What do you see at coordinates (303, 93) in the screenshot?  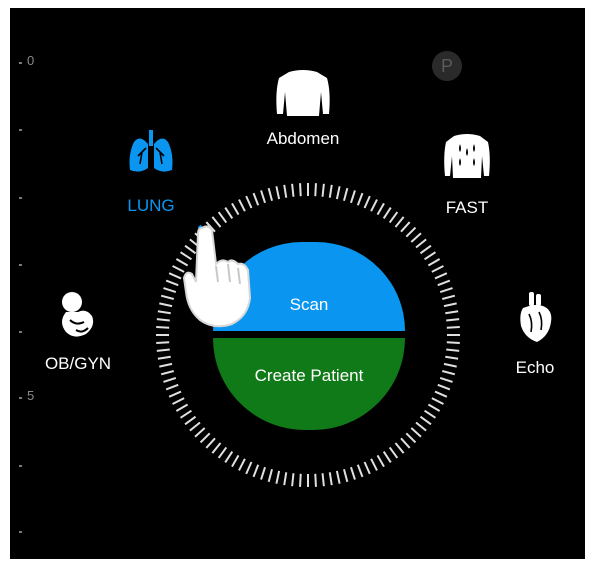 I see `torso-icon` at bounding box center [303, 93].